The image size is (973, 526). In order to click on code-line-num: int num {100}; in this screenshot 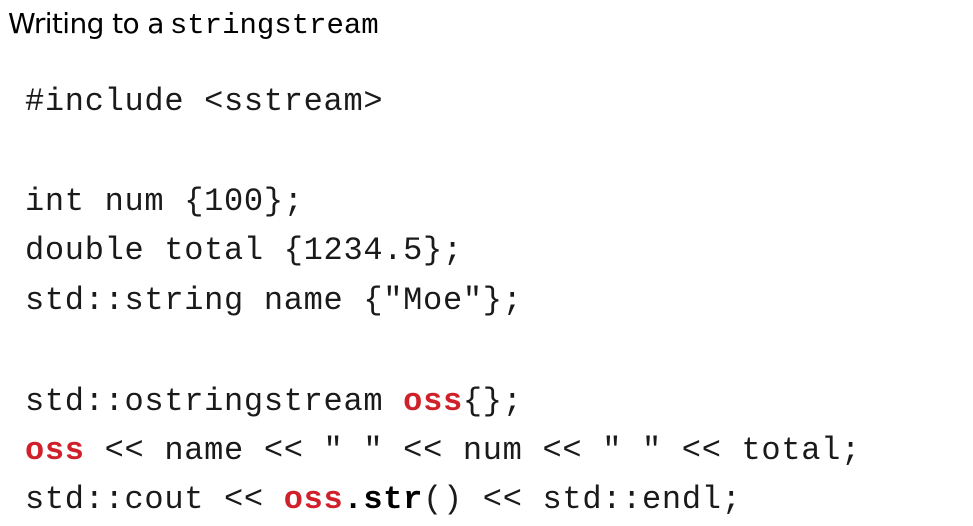, I will do `click(164, 202)`.